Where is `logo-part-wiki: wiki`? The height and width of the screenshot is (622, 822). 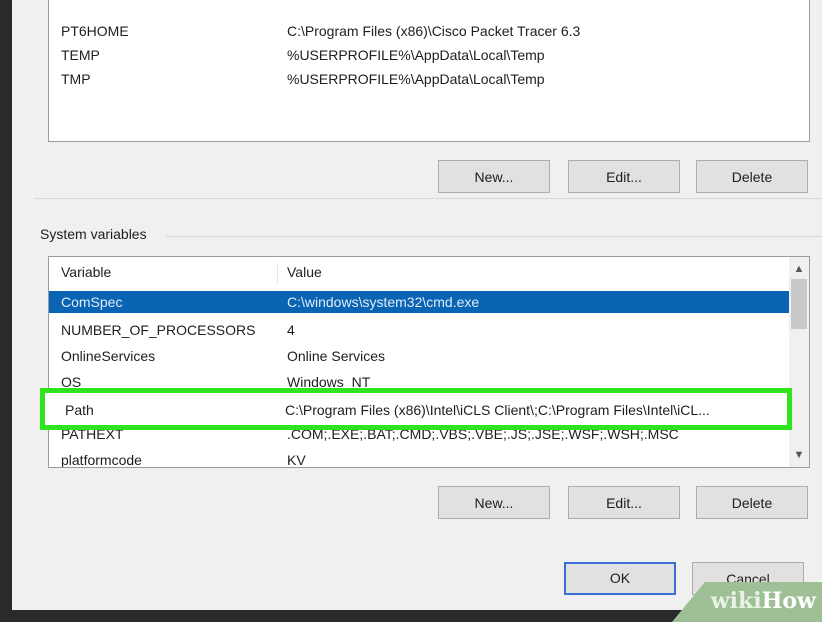
logo-part-wiki: wiki is located at coordinates (736, 601).